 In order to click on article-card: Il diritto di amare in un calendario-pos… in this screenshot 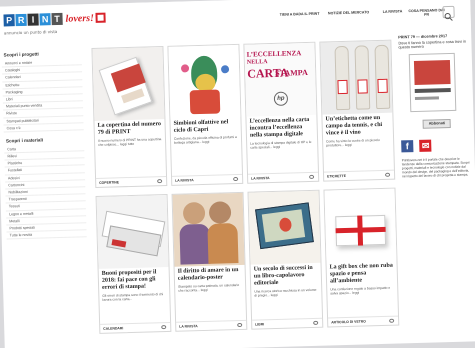, I will do `click(209, 261)`.